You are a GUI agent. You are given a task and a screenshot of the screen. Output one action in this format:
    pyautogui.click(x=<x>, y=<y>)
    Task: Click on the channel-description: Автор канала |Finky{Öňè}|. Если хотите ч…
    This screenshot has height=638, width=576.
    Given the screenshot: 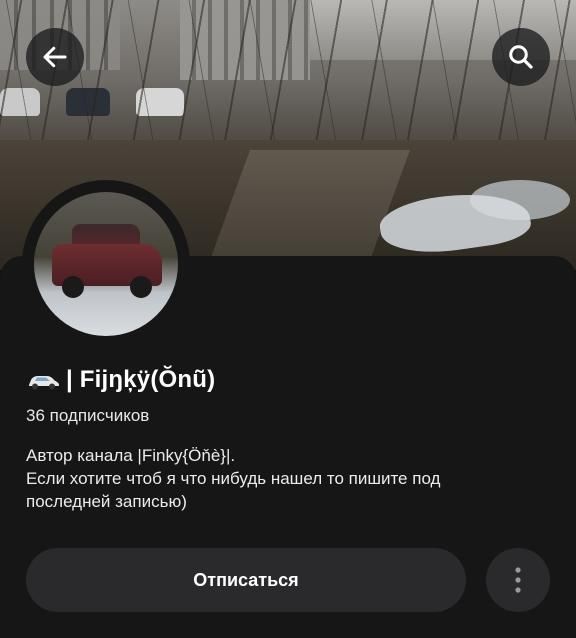 What is the action you would take?
    pyautogui.click(x=286, y=478)
    